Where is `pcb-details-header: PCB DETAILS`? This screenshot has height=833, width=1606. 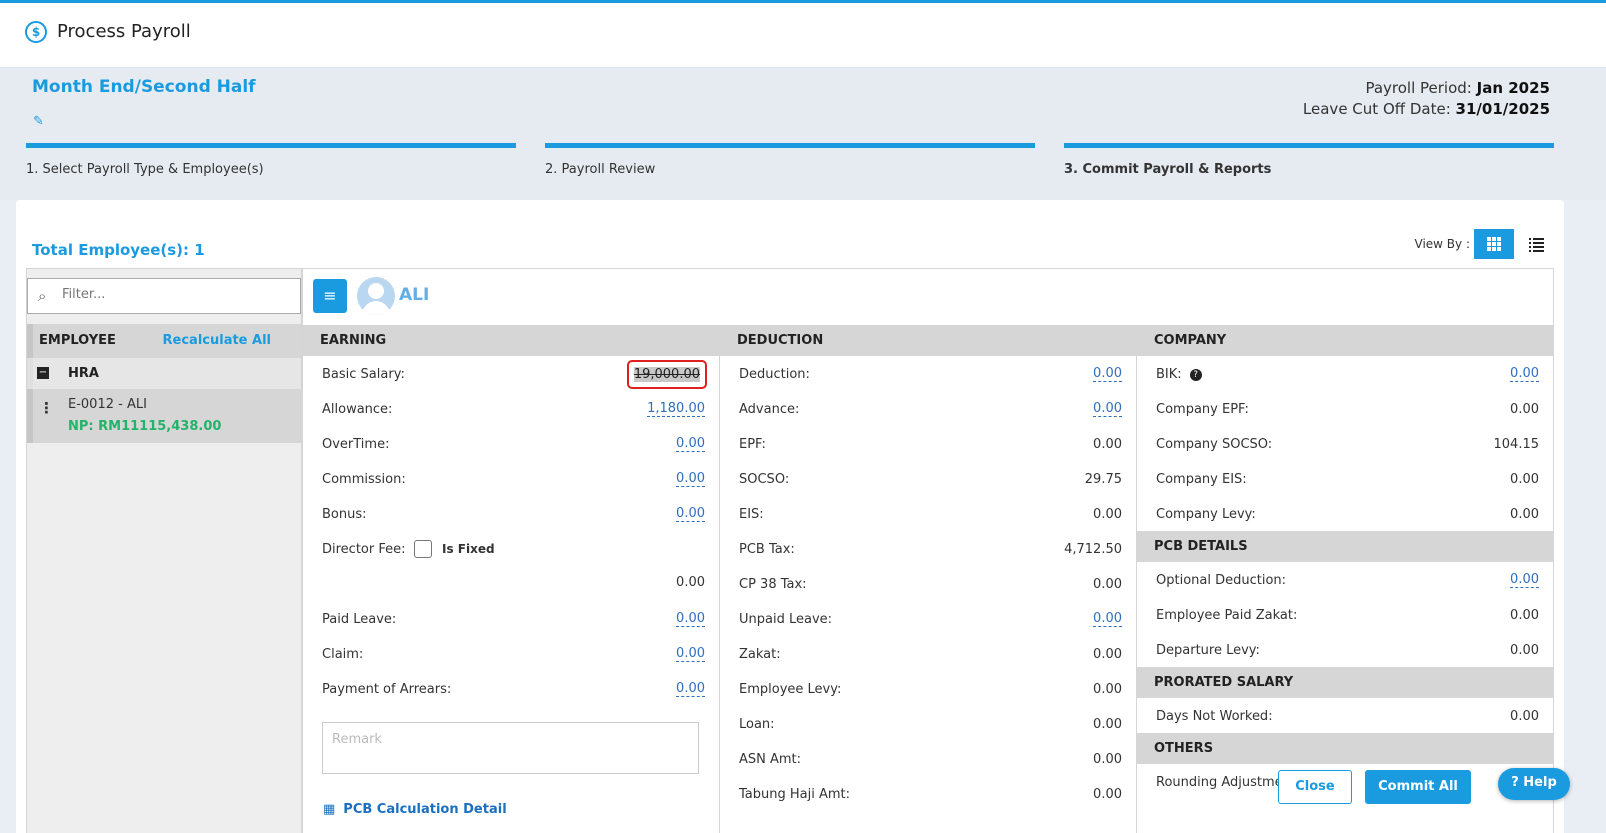 pcb-details-header: PCB DETAILS is located at coordinates (1345, 546).